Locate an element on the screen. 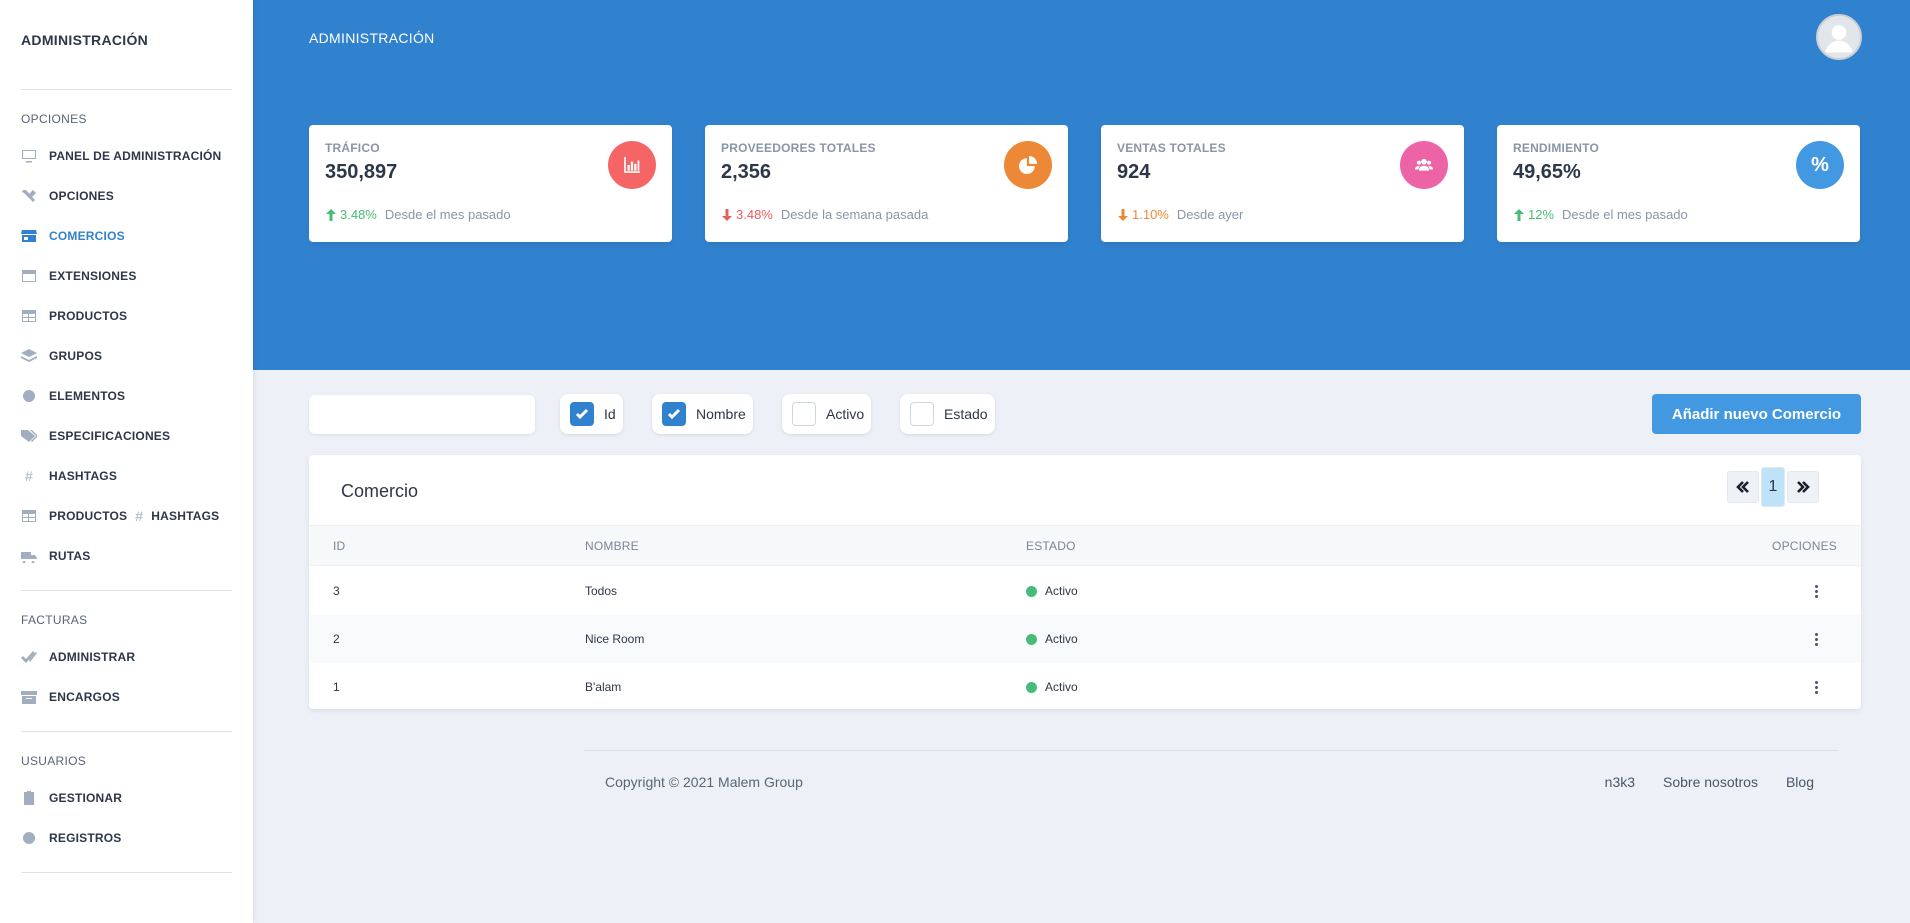 The image size is (1910, 923). pie-chart-icon is located at coordinates (1028, 165).